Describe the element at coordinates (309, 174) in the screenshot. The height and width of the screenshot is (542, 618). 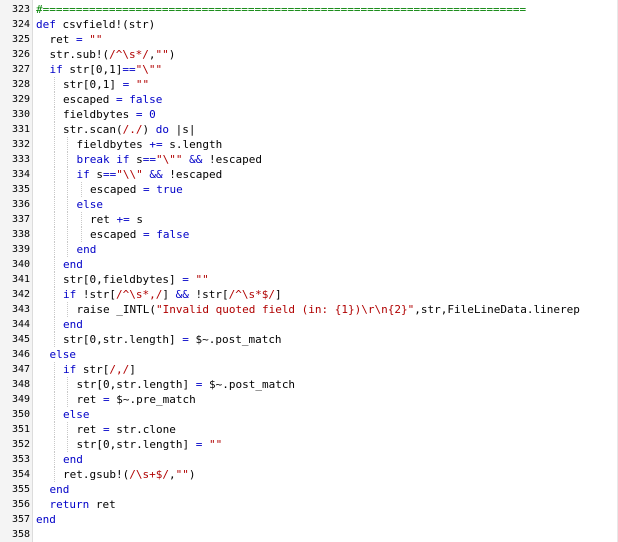
I see `code-line: 334 if s=="\\" && !escaped` at that location.